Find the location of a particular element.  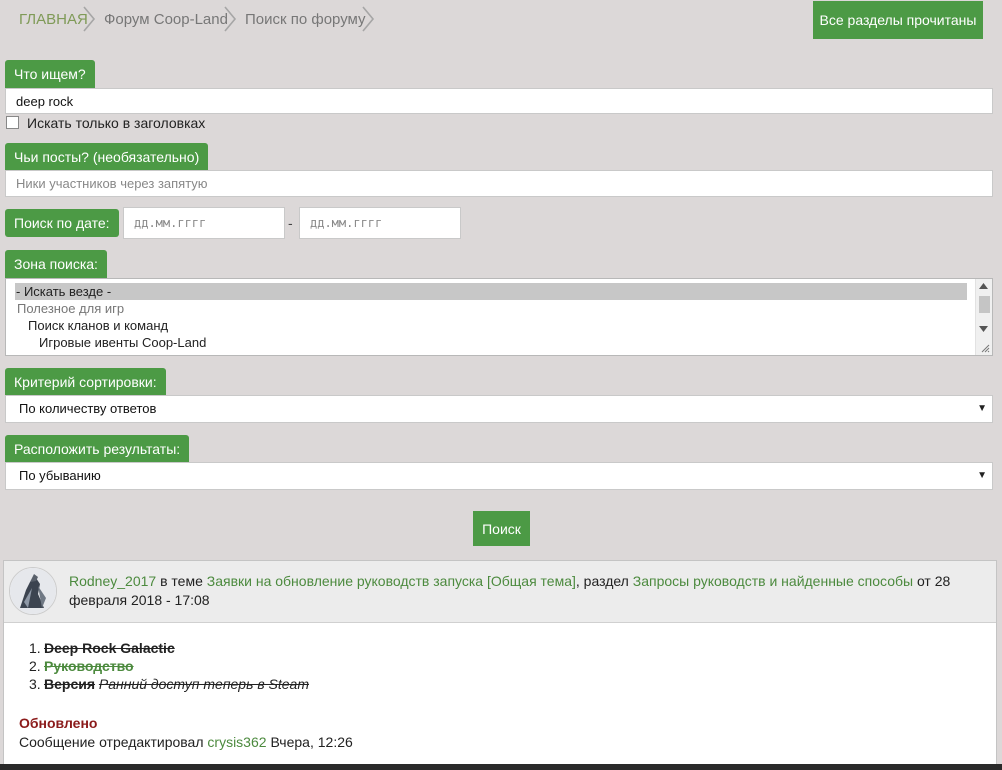

result-in-topic: в теме is located at coordinates (181, 581).